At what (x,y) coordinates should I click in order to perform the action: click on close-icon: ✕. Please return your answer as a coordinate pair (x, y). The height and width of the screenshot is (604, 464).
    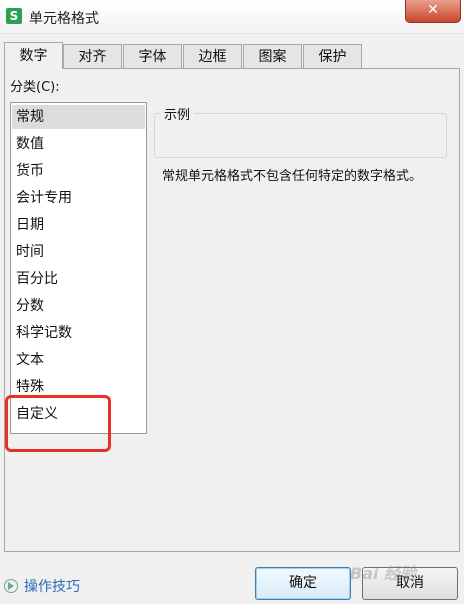
    Looking at the image, I should click on (433, 10).